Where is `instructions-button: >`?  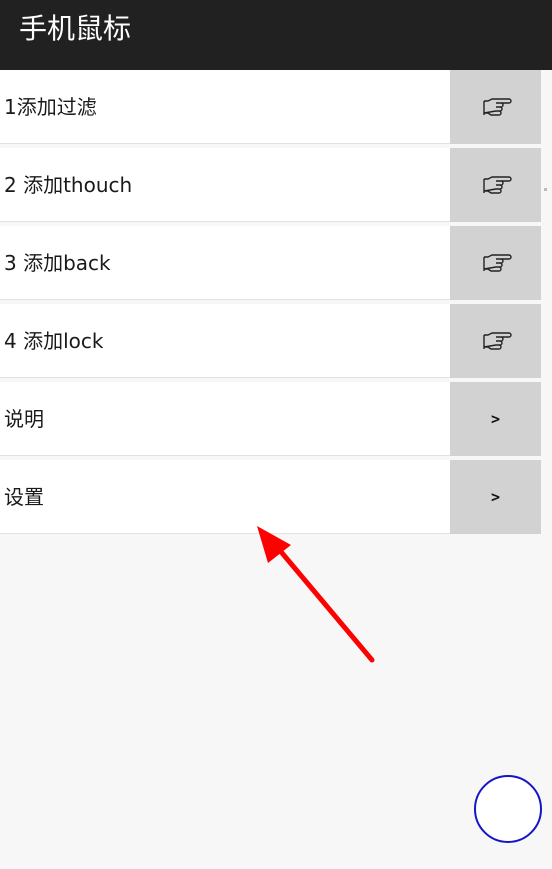
instructions-button: > is located at coordinates (495, 419).